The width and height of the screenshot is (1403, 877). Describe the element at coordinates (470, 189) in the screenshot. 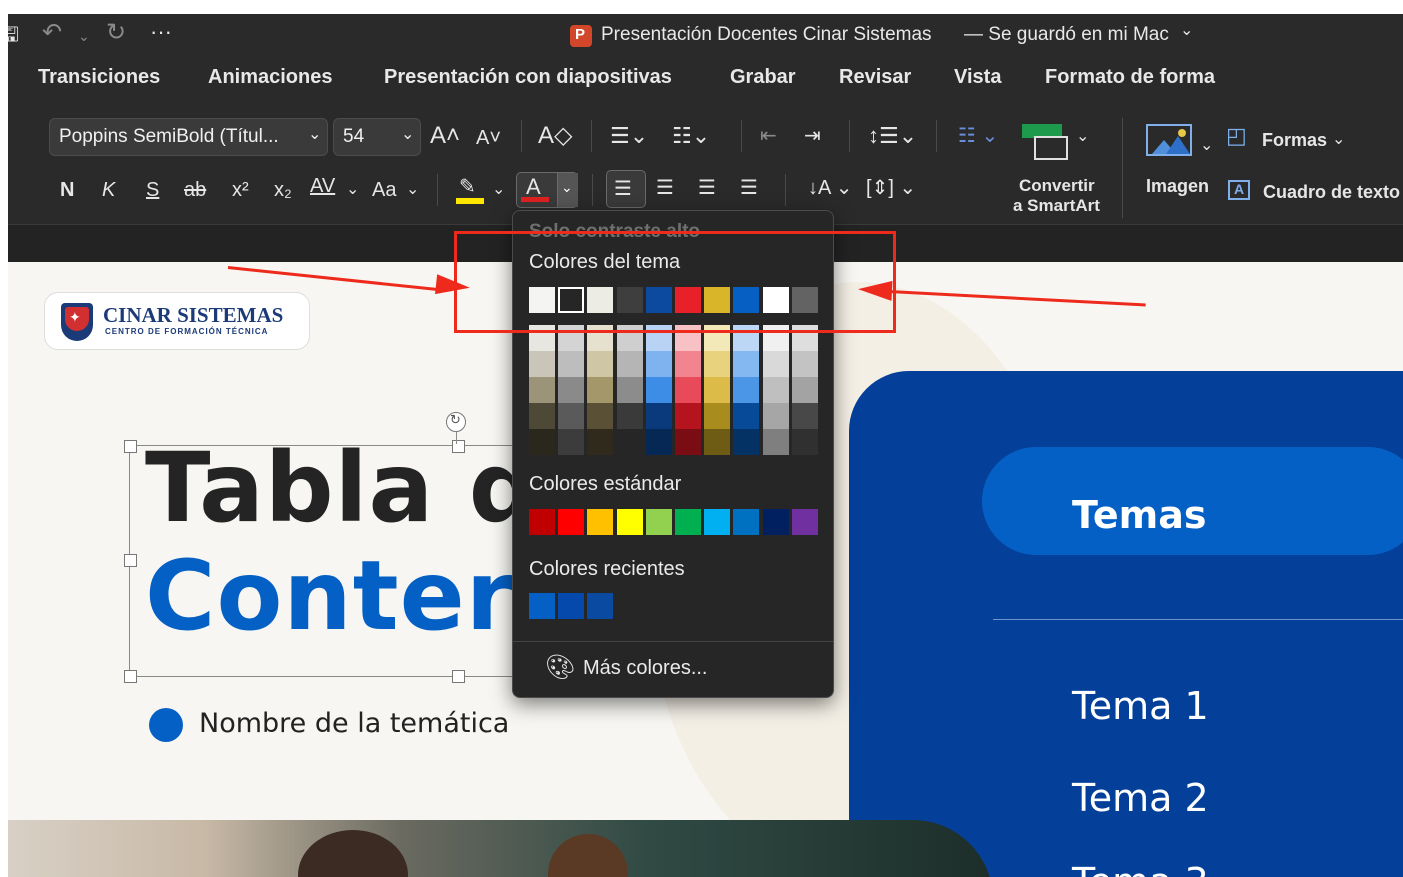

I see `highlight-color-button: ✎` at that location.